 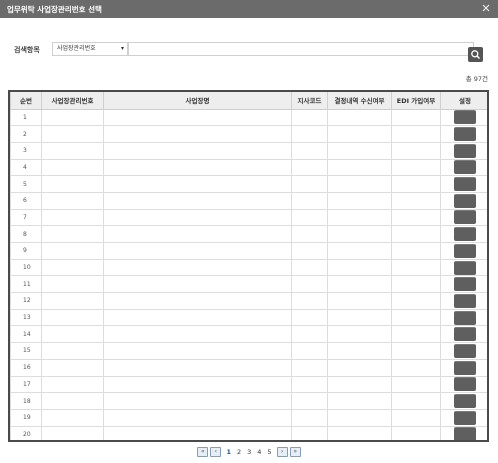 What do you see at coordinates (90, 49) in the screenshot?
I see `search-field-select: 사업장관리번호 ▾` at bounding box center [90, 49].